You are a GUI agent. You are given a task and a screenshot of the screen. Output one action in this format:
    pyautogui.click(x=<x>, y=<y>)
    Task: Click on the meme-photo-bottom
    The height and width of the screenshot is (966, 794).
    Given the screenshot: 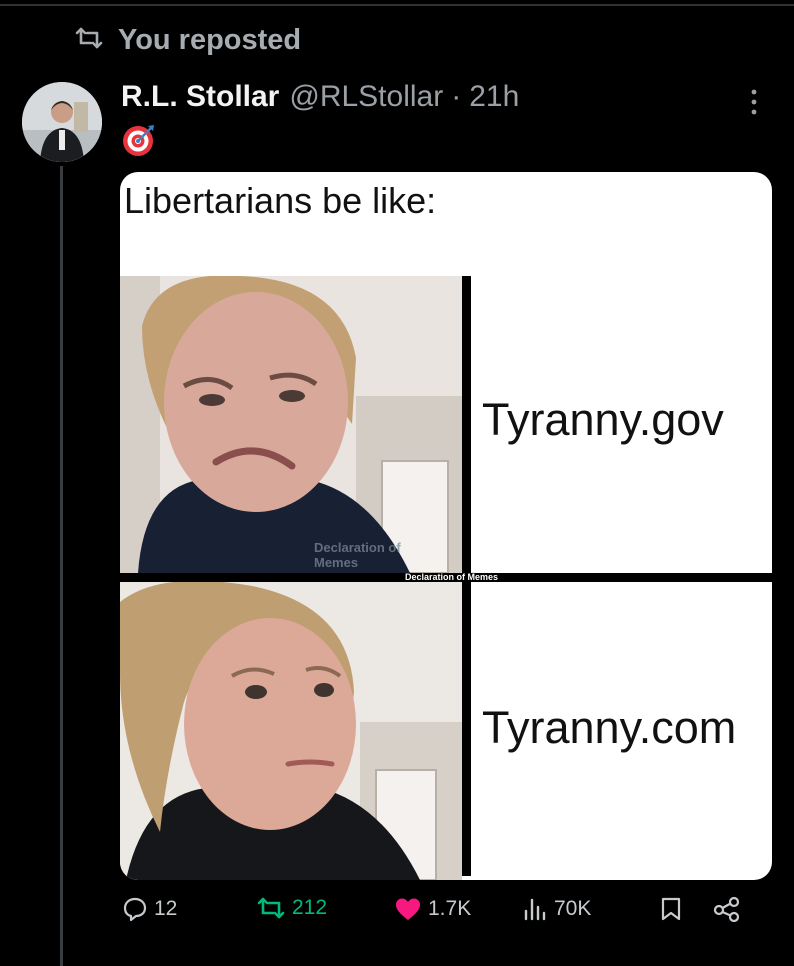 What is the action you would take?
    pyautogui.click(x=291, y=731)
    